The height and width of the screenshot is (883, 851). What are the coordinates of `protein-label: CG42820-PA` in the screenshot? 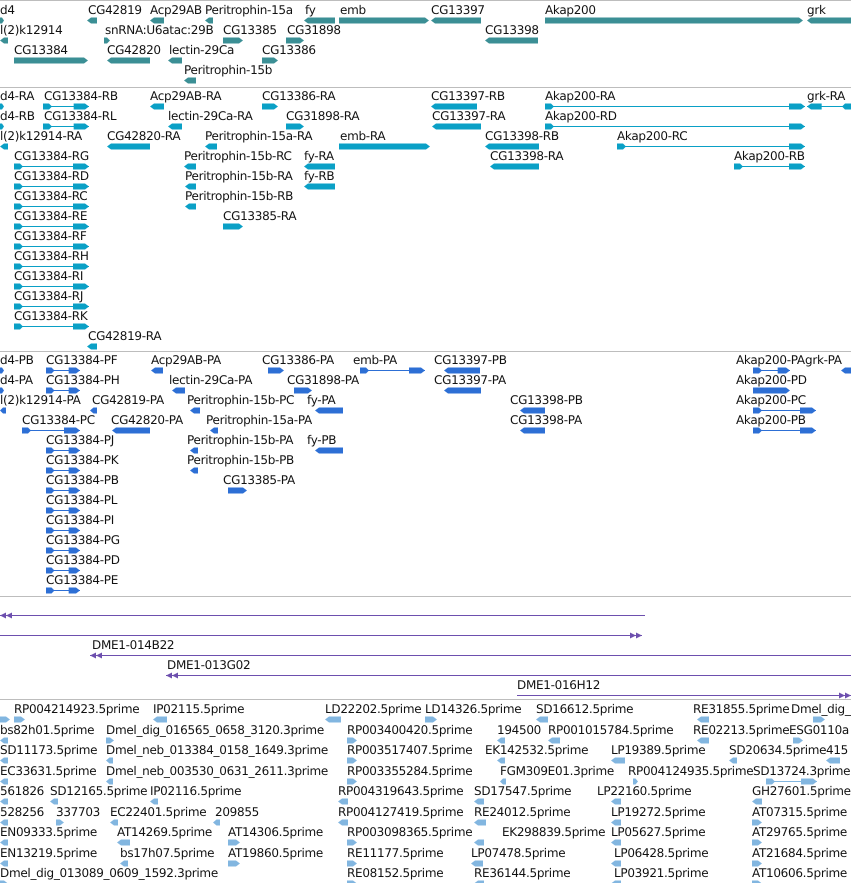 It's located at (147, 420).